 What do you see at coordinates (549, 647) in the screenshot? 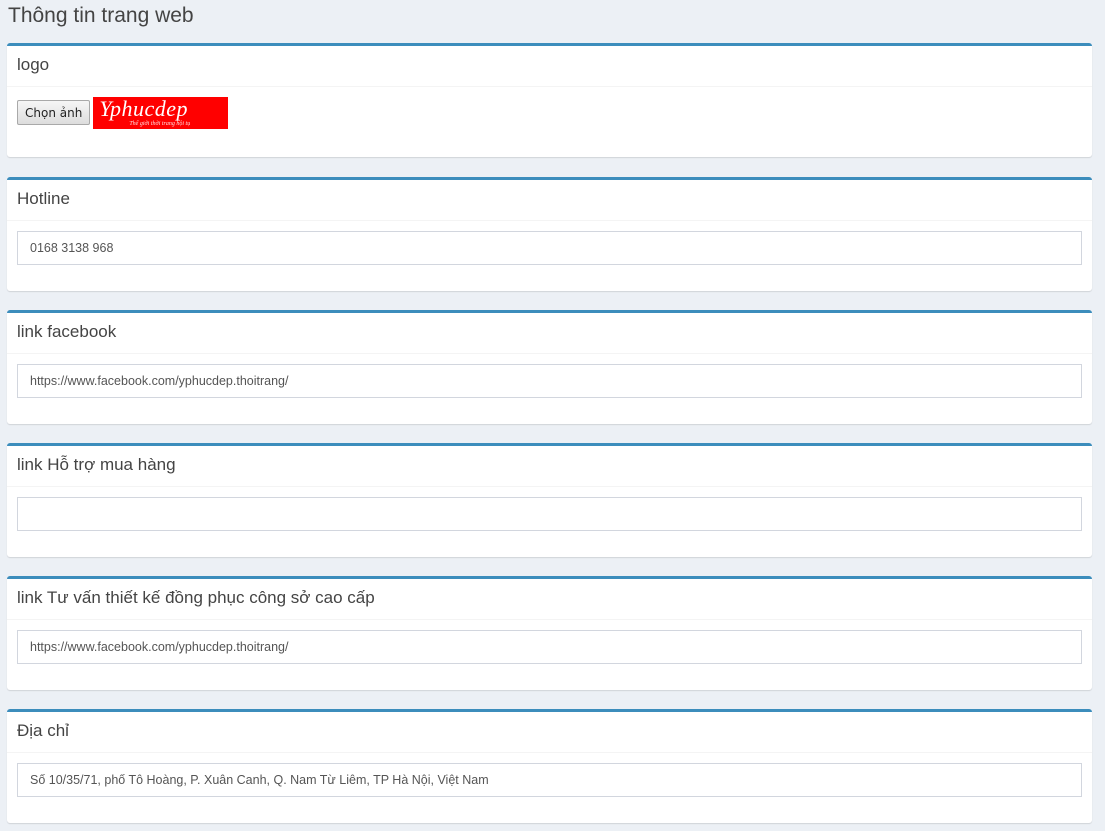
I see `uniform-consulting-link-input` at bounding box center [549, 647].